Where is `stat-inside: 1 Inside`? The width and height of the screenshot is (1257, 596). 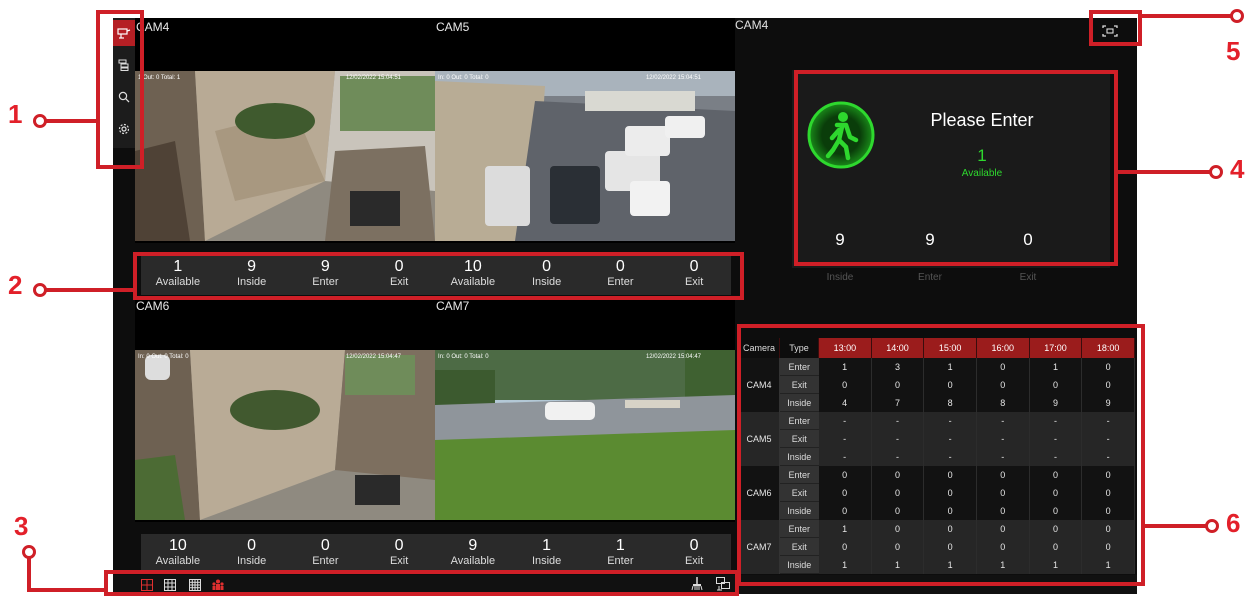 stat-inside: 1 Inside is located at coordinates (547, 554).